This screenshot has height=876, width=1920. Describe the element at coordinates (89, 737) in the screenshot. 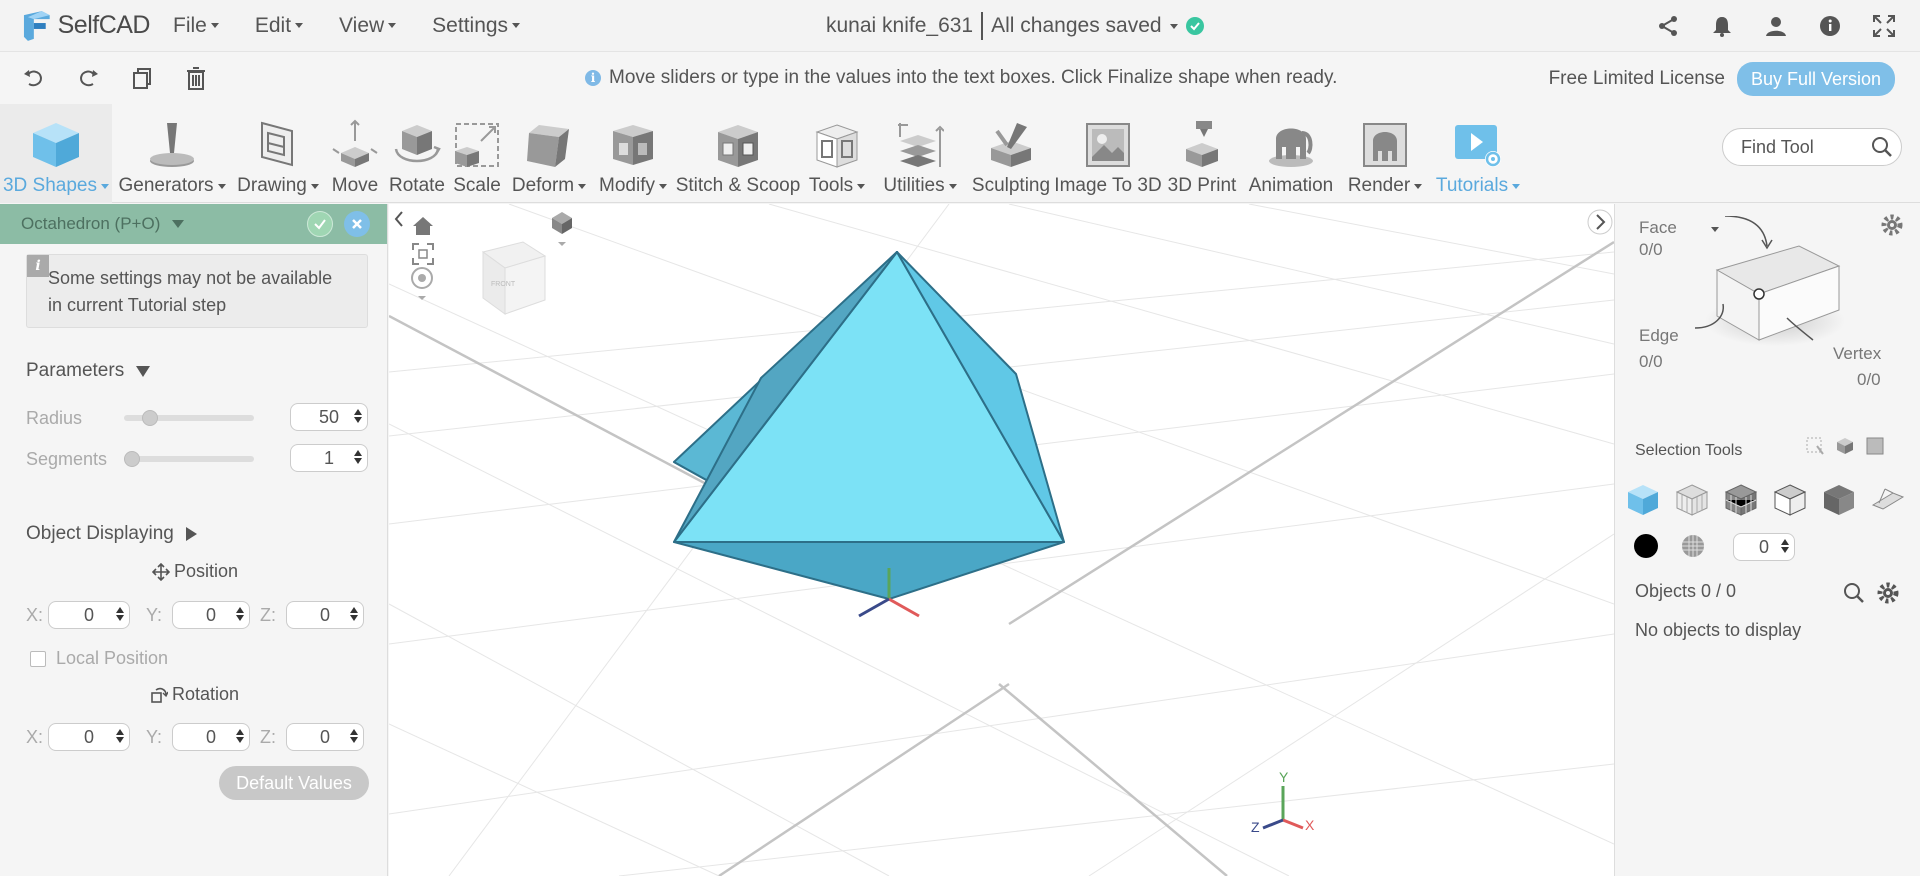

I see `rotation-x-input: 0` at that location.